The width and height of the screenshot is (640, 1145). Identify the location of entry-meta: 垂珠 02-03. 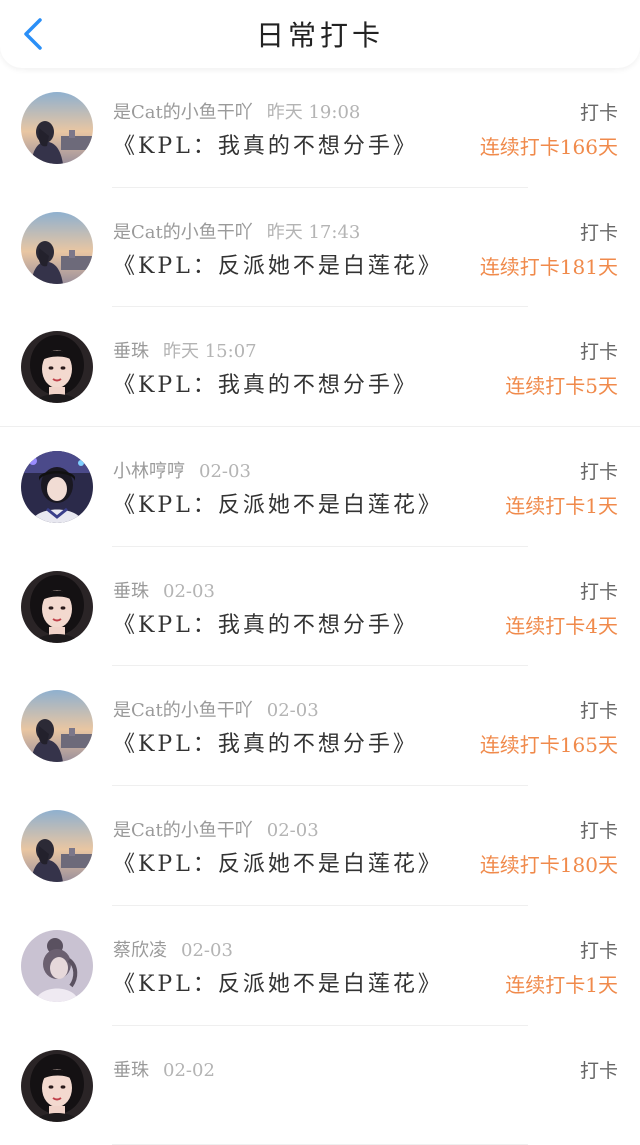
(164, 590).